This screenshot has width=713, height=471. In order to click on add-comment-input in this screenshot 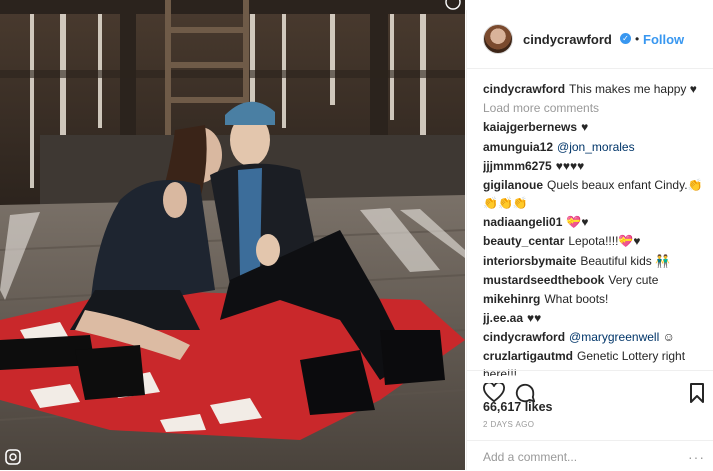, I will do `click(575, 457)`.